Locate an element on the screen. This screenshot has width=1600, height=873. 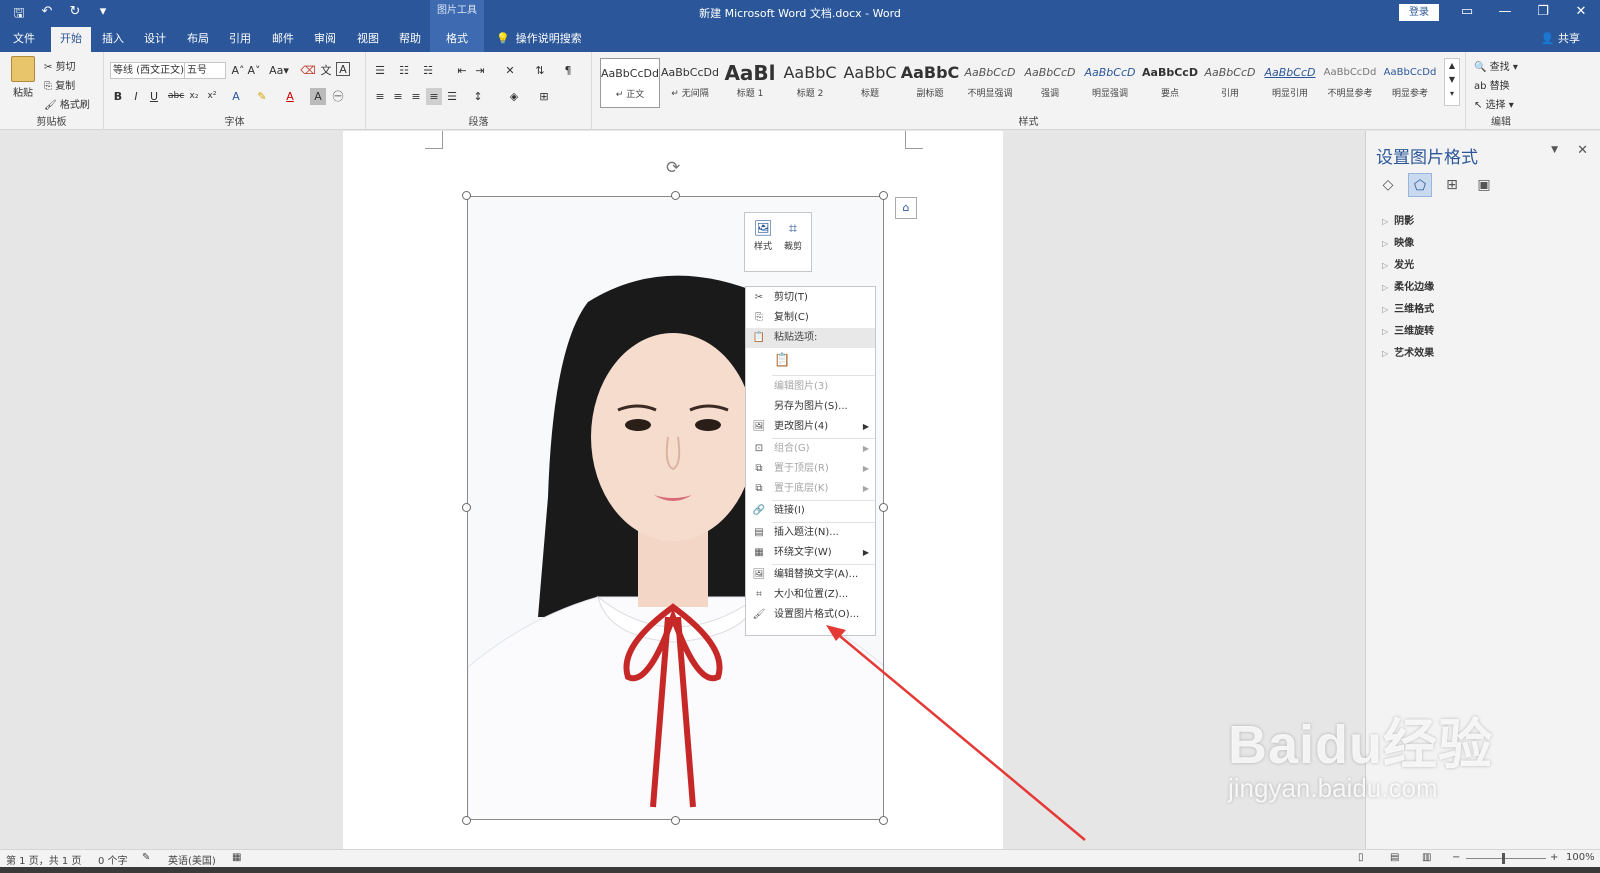
tab-format: 格式 is located at coordinates (457, 39).